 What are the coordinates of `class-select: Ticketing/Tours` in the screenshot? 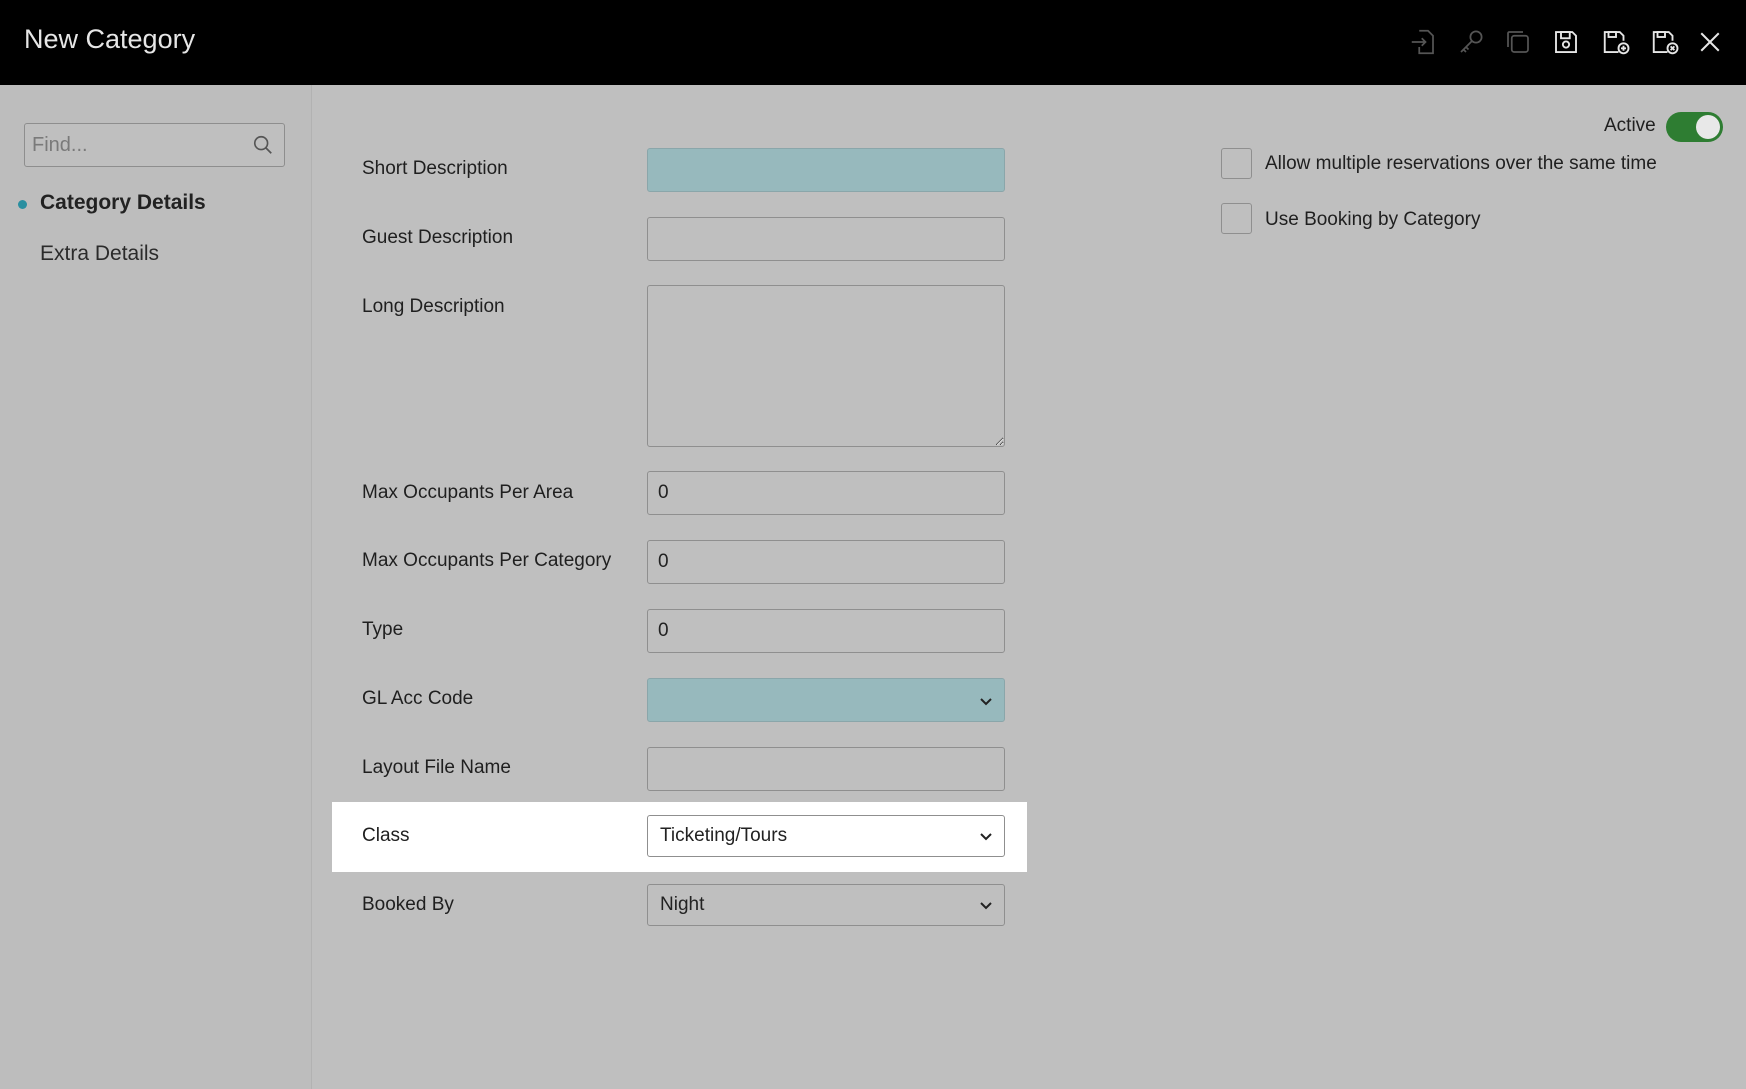 It's located at (826, 836).